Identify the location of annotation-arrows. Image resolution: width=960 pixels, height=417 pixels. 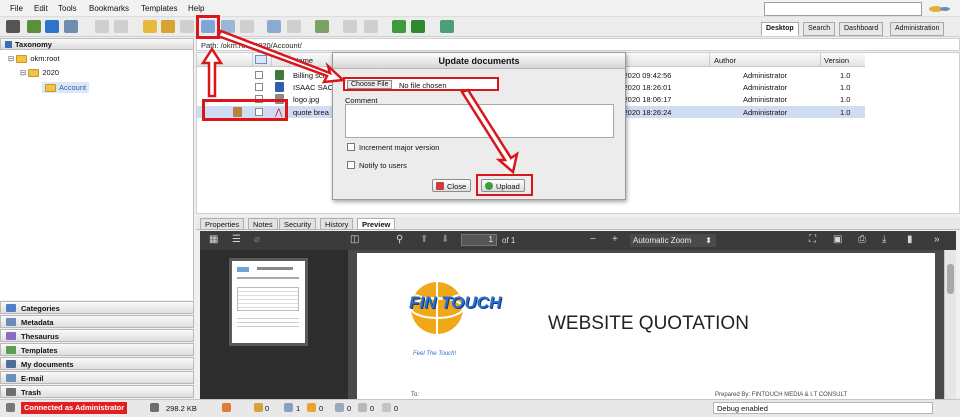
(359, 102).